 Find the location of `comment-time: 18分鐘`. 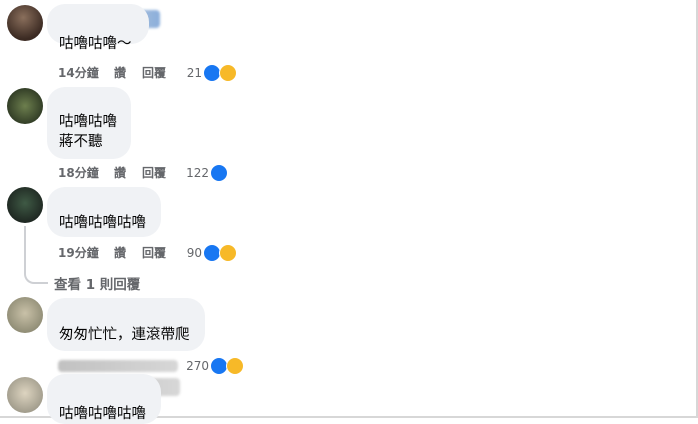

comment-time: 18分鐘 is located at coordinates (78, 173).